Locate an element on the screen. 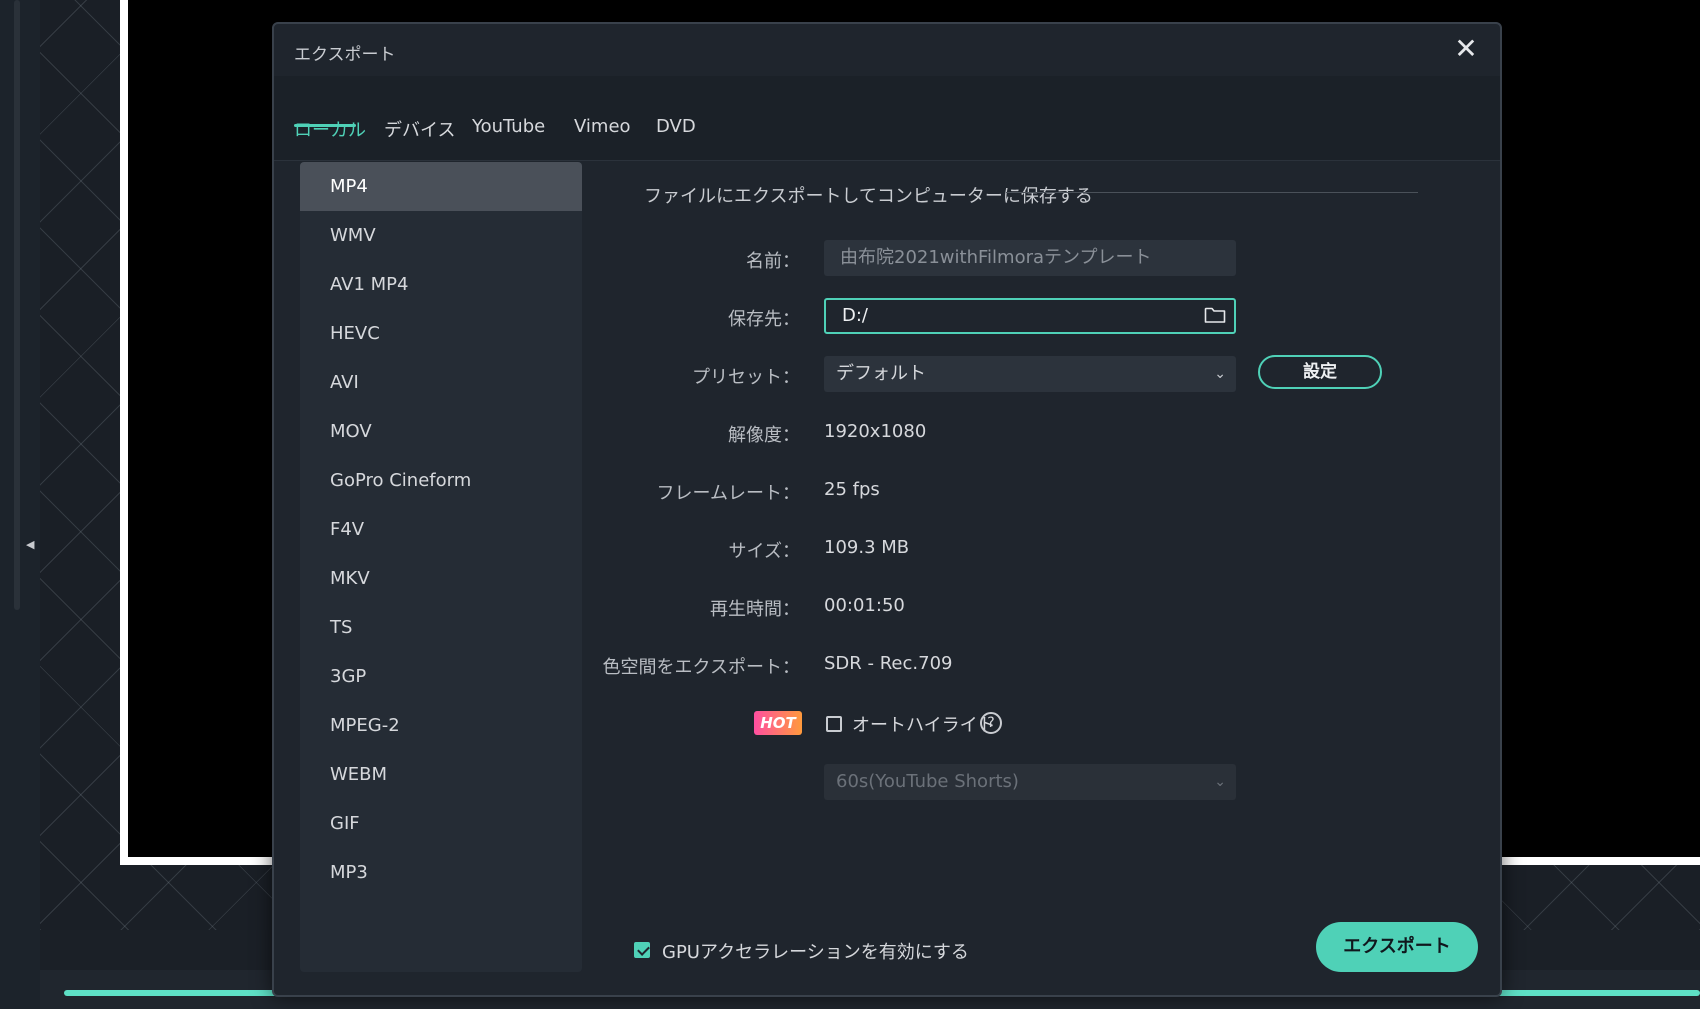  auto-highlight-label: オートハイライト is located at coordinates (924, 725).